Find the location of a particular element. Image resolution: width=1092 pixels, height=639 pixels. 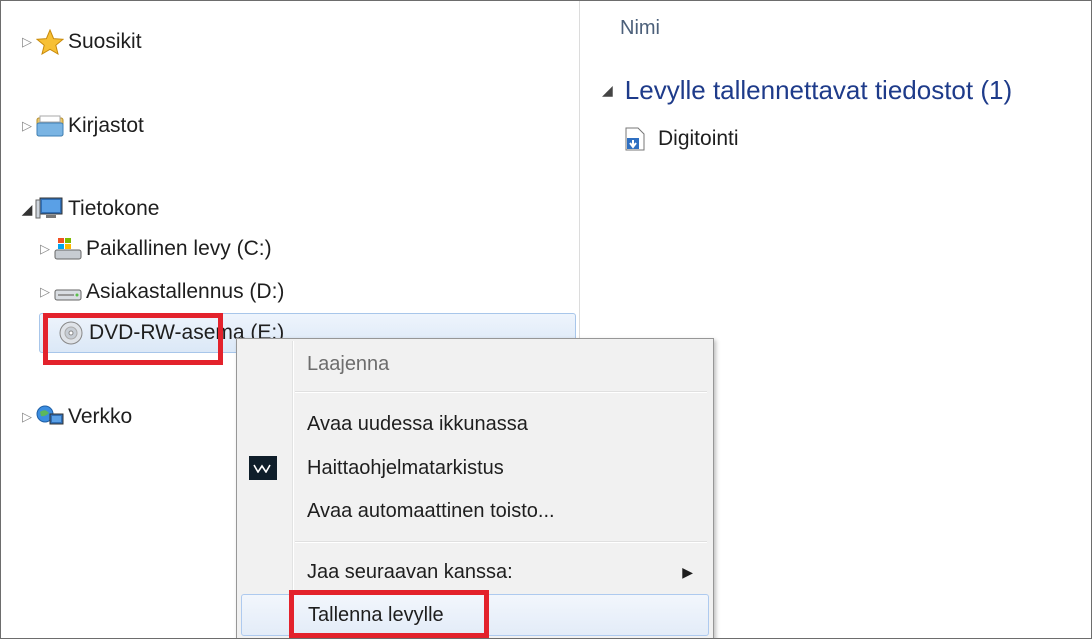

menu-item-label: Laajenna is located at coordinates (348, 363).